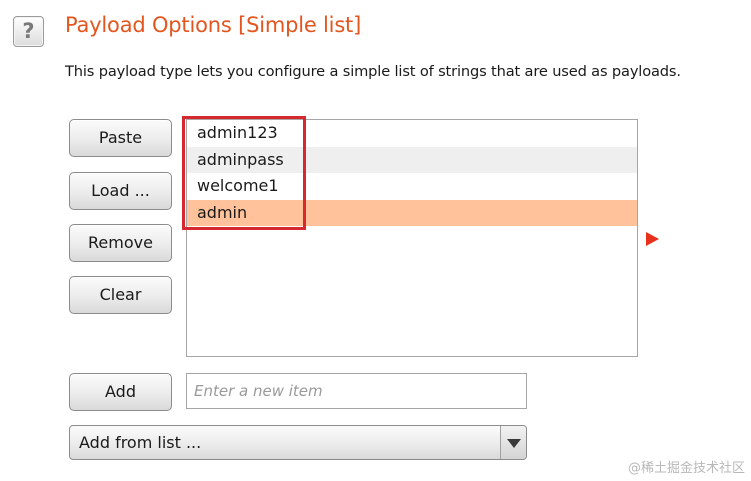 The width and height of the screenshot is (751, 481). What do you see at coordinates (652, 239) in the screenshot?
I see `play-arrow-icon` at bounding box center [652, 239].